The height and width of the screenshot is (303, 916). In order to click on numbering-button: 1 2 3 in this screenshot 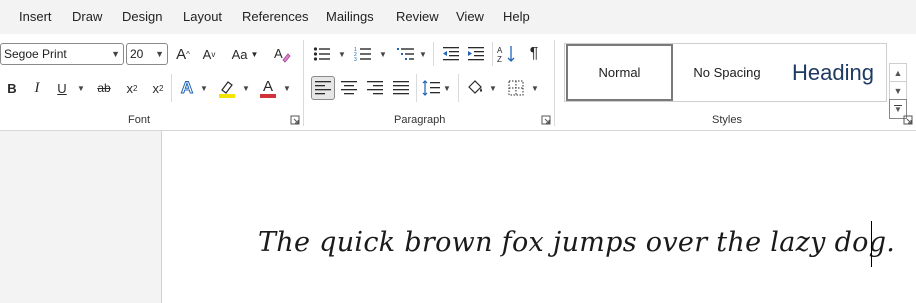, I will do `click(363, 54)`.